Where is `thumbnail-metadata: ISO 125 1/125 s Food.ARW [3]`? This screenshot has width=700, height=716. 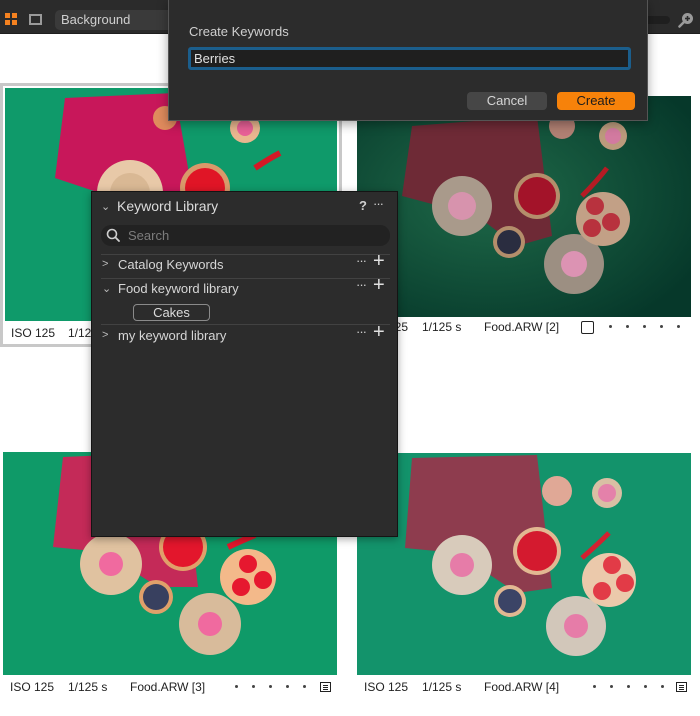
thumbnail-metadata: ISO 125 1/125 s Food.ARW [3] is located at coordinates (175, 688).